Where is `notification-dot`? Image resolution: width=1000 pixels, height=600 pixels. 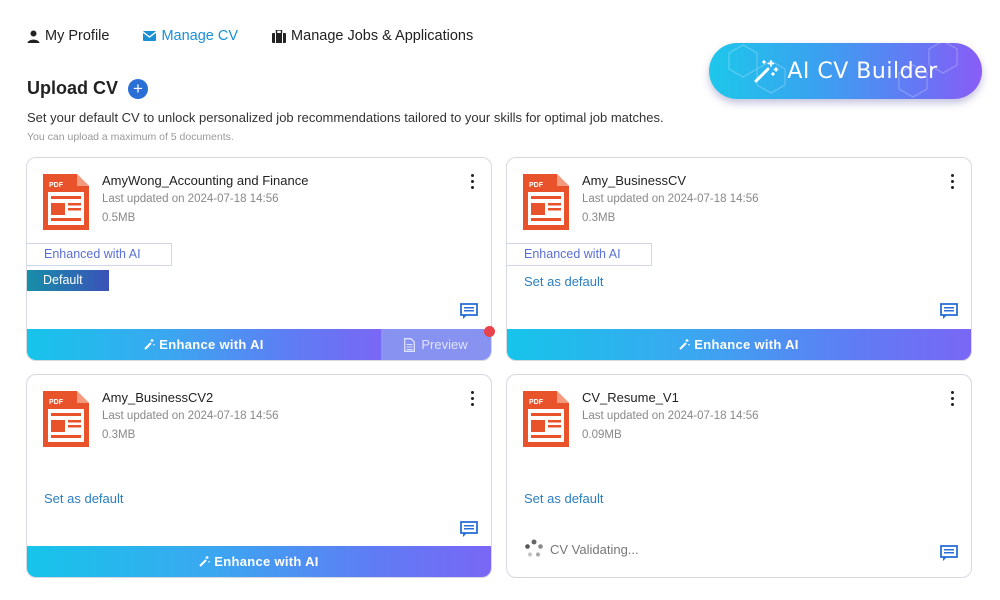 notification-dot is located at coordinates (489, 331).